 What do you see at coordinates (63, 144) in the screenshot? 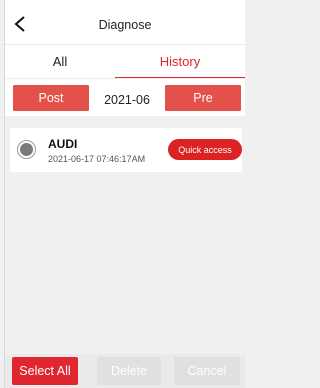
I see `vehicle-name: AUDI` at bounding box center [63, 144].